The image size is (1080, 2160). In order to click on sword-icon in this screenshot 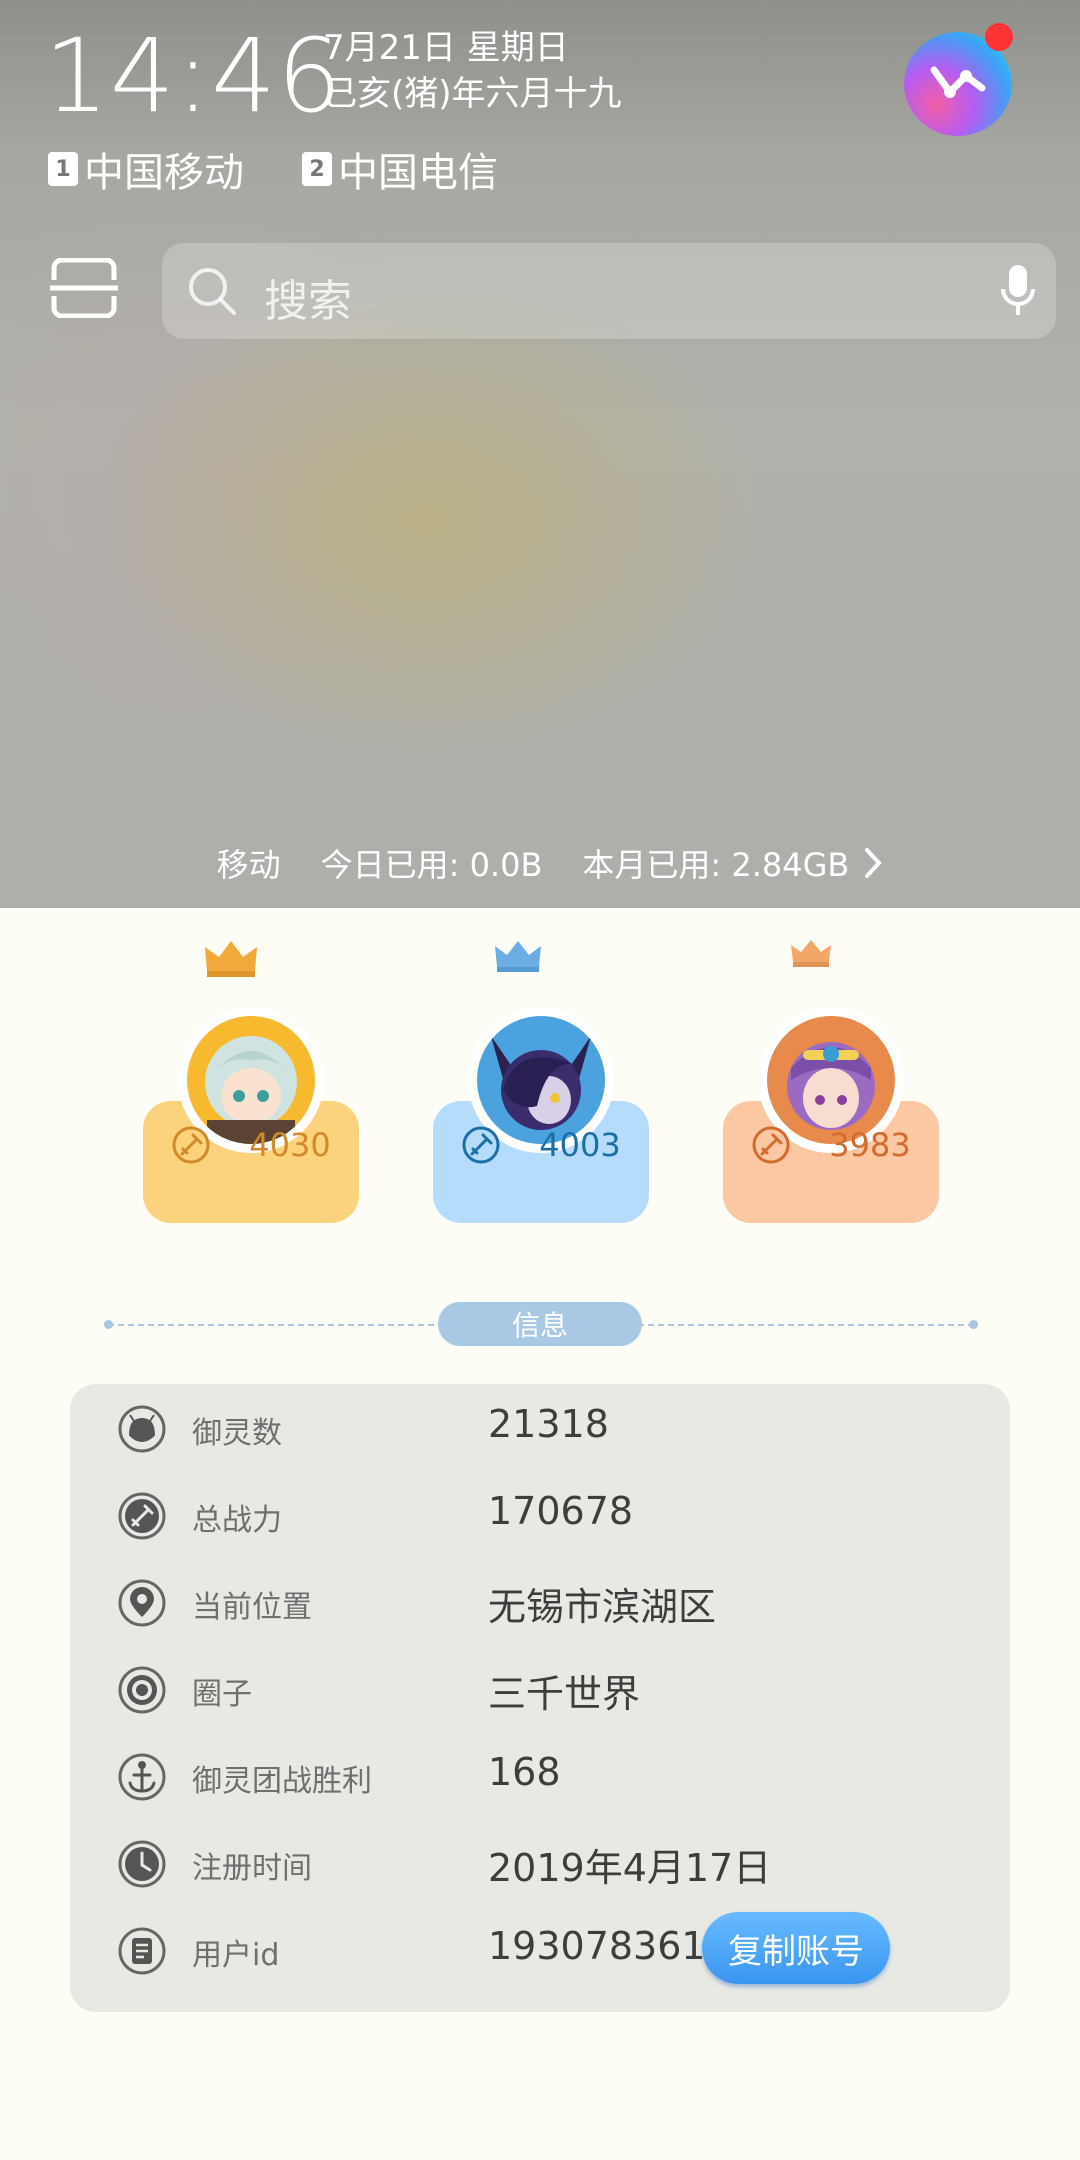, I will do `click(142, 1516)`.